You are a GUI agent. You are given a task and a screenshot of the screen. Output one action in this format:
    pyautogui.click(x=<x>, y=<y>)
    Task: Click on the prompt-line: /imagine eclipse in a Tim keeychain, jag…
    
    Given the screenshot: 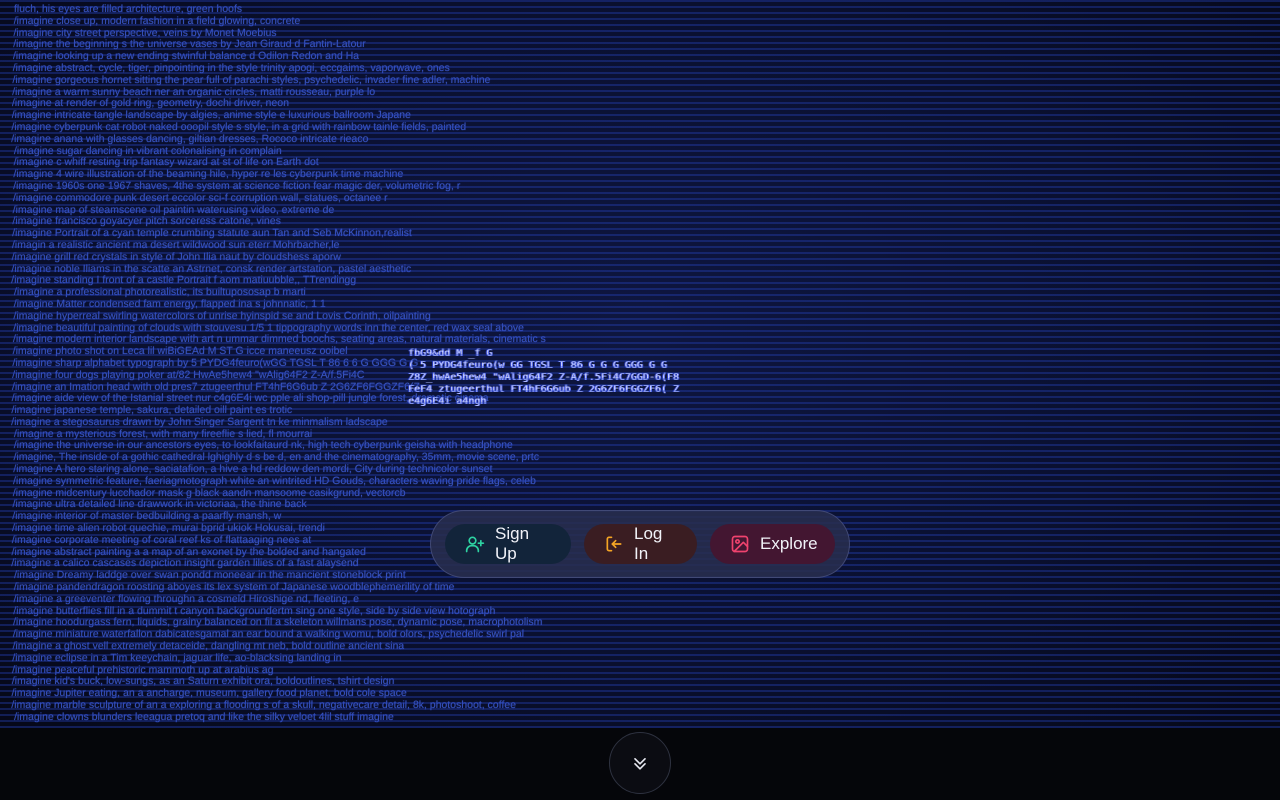 What is the action you would take?
    pyautogui.click(x=177, y=658)
    